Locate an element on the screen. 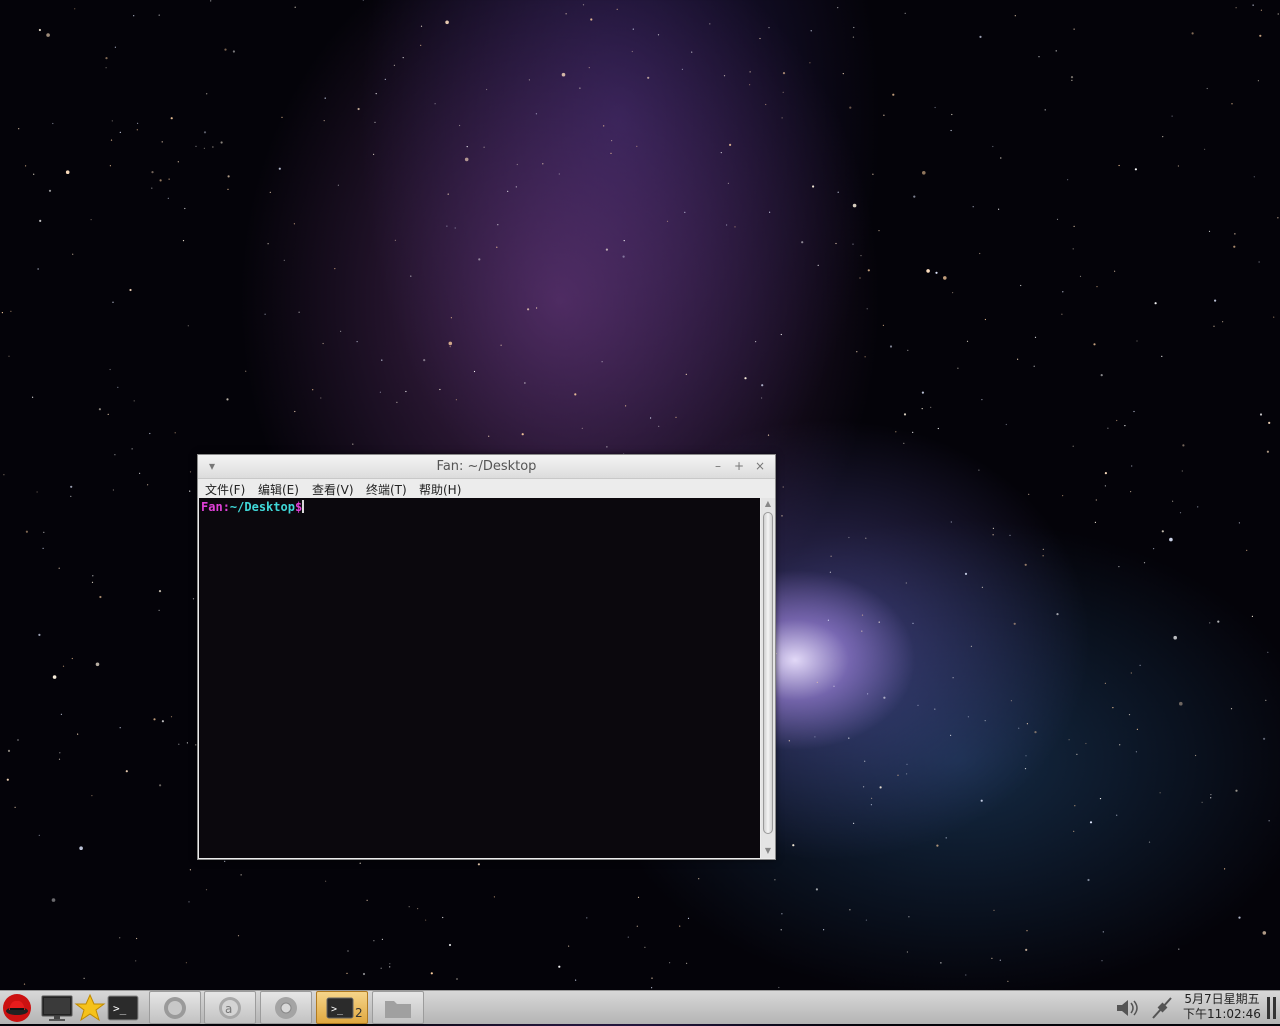 The height and width of the screenshot is (1026, 1280). show-desktop-icon is located at coordinates (58, 1008).